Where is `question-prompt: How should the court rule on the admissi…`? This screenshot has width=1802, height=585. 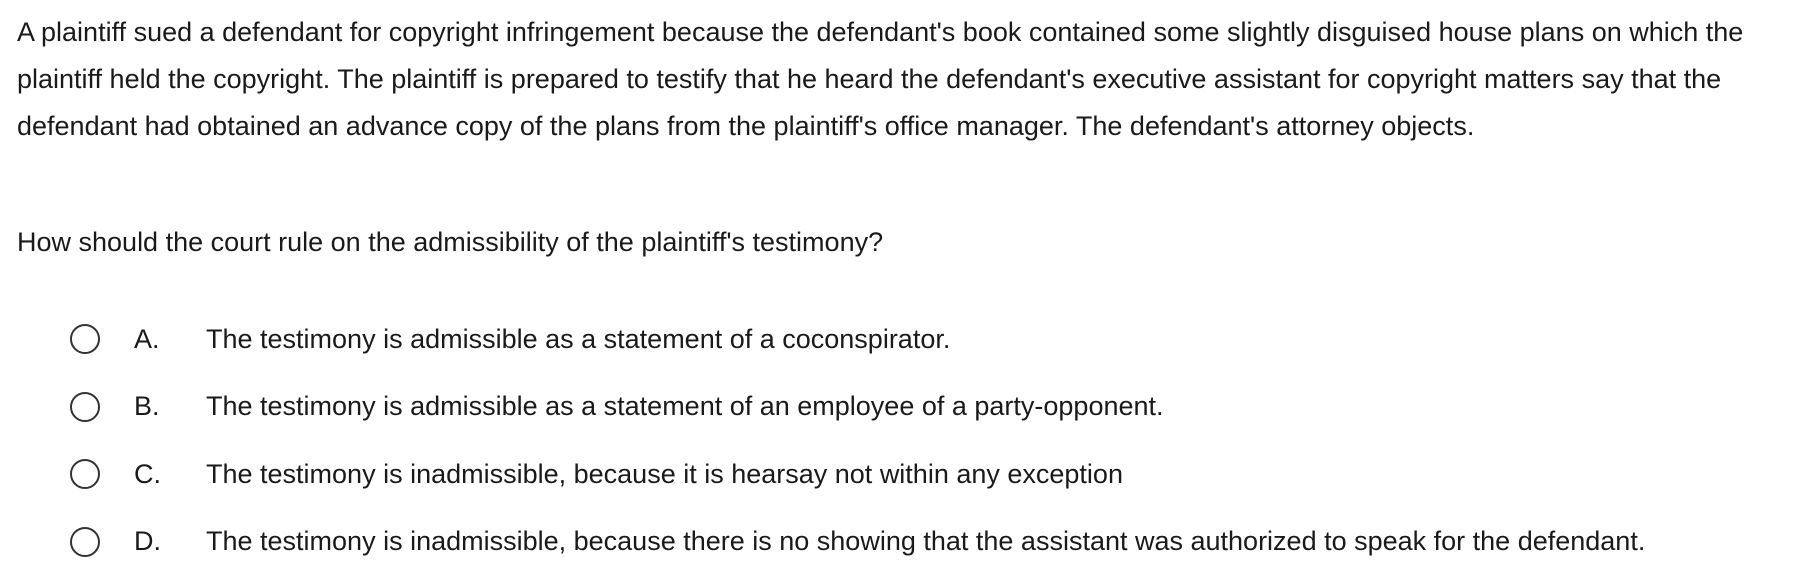 question-prompt: How should the court rule on the admissi… is located at coordinates (450, 242).